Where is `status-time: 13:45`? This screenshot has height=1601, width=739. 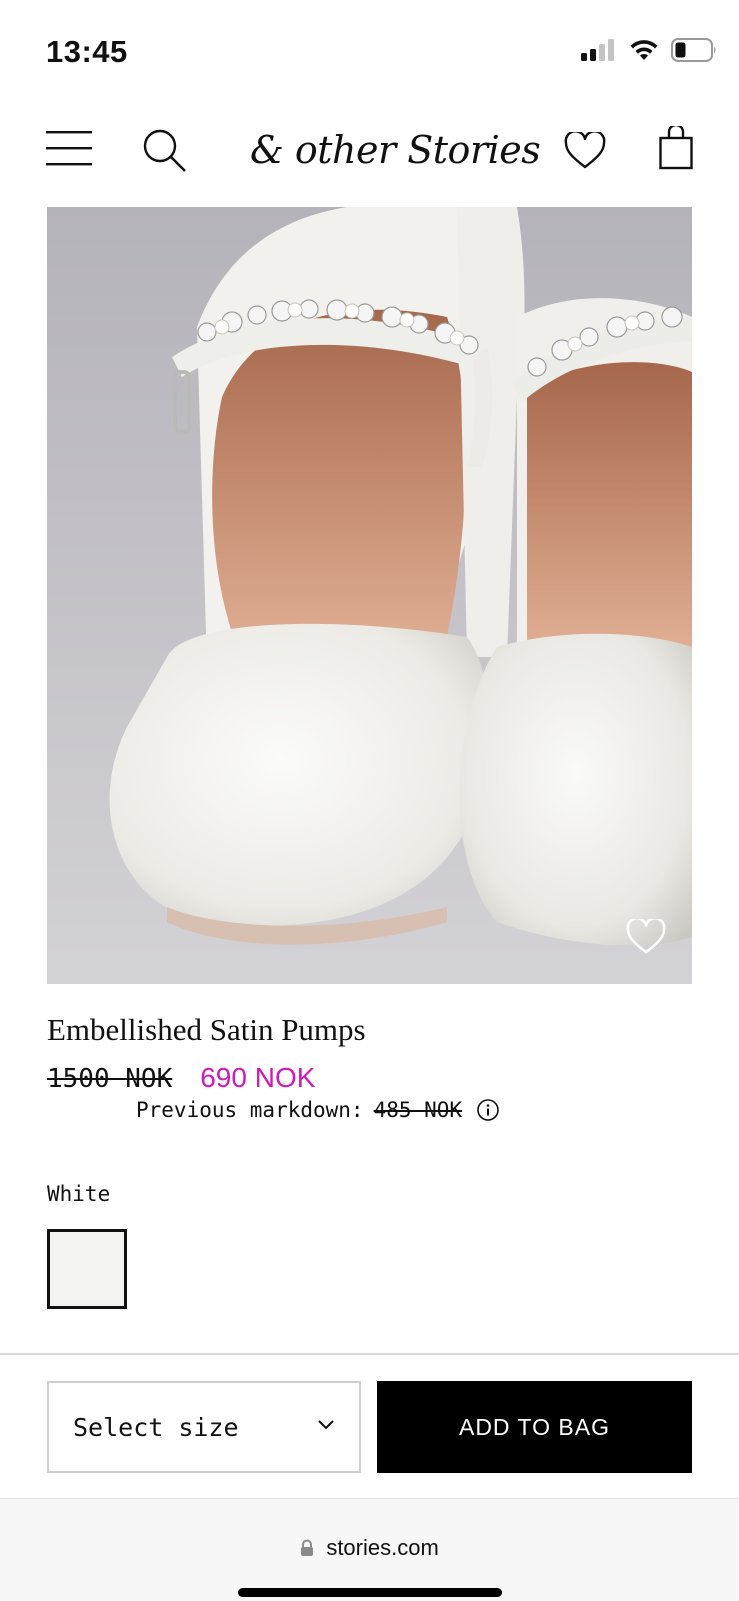
status-time: 13:45 is located at coordinates (87, 51).